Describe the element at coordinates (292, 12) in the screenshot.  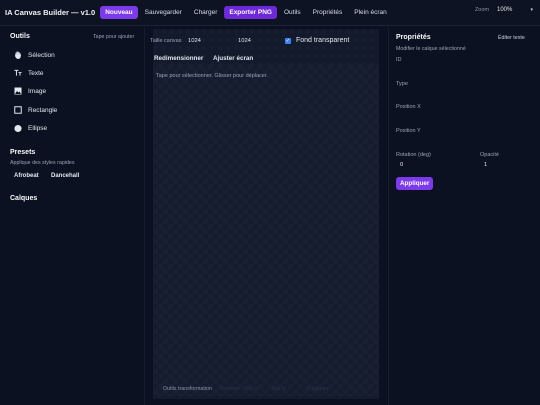
I see `tools-button: Outils` at that location.